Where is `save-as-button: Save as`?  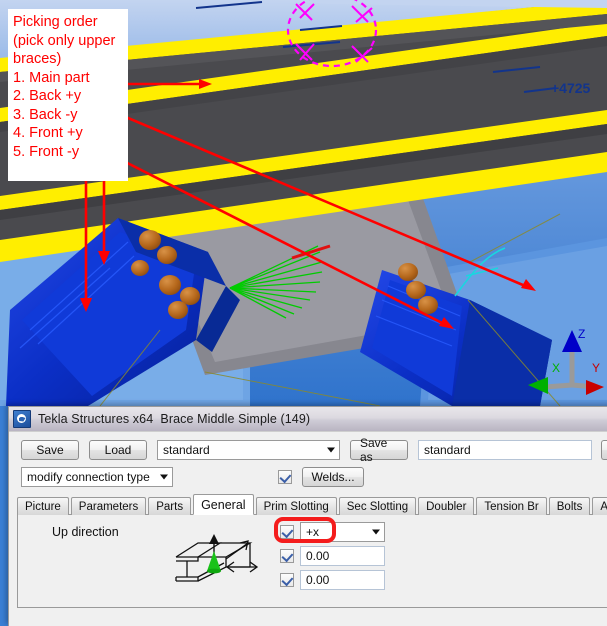
save-as-button: Save as is located at coordinates (379, 450).